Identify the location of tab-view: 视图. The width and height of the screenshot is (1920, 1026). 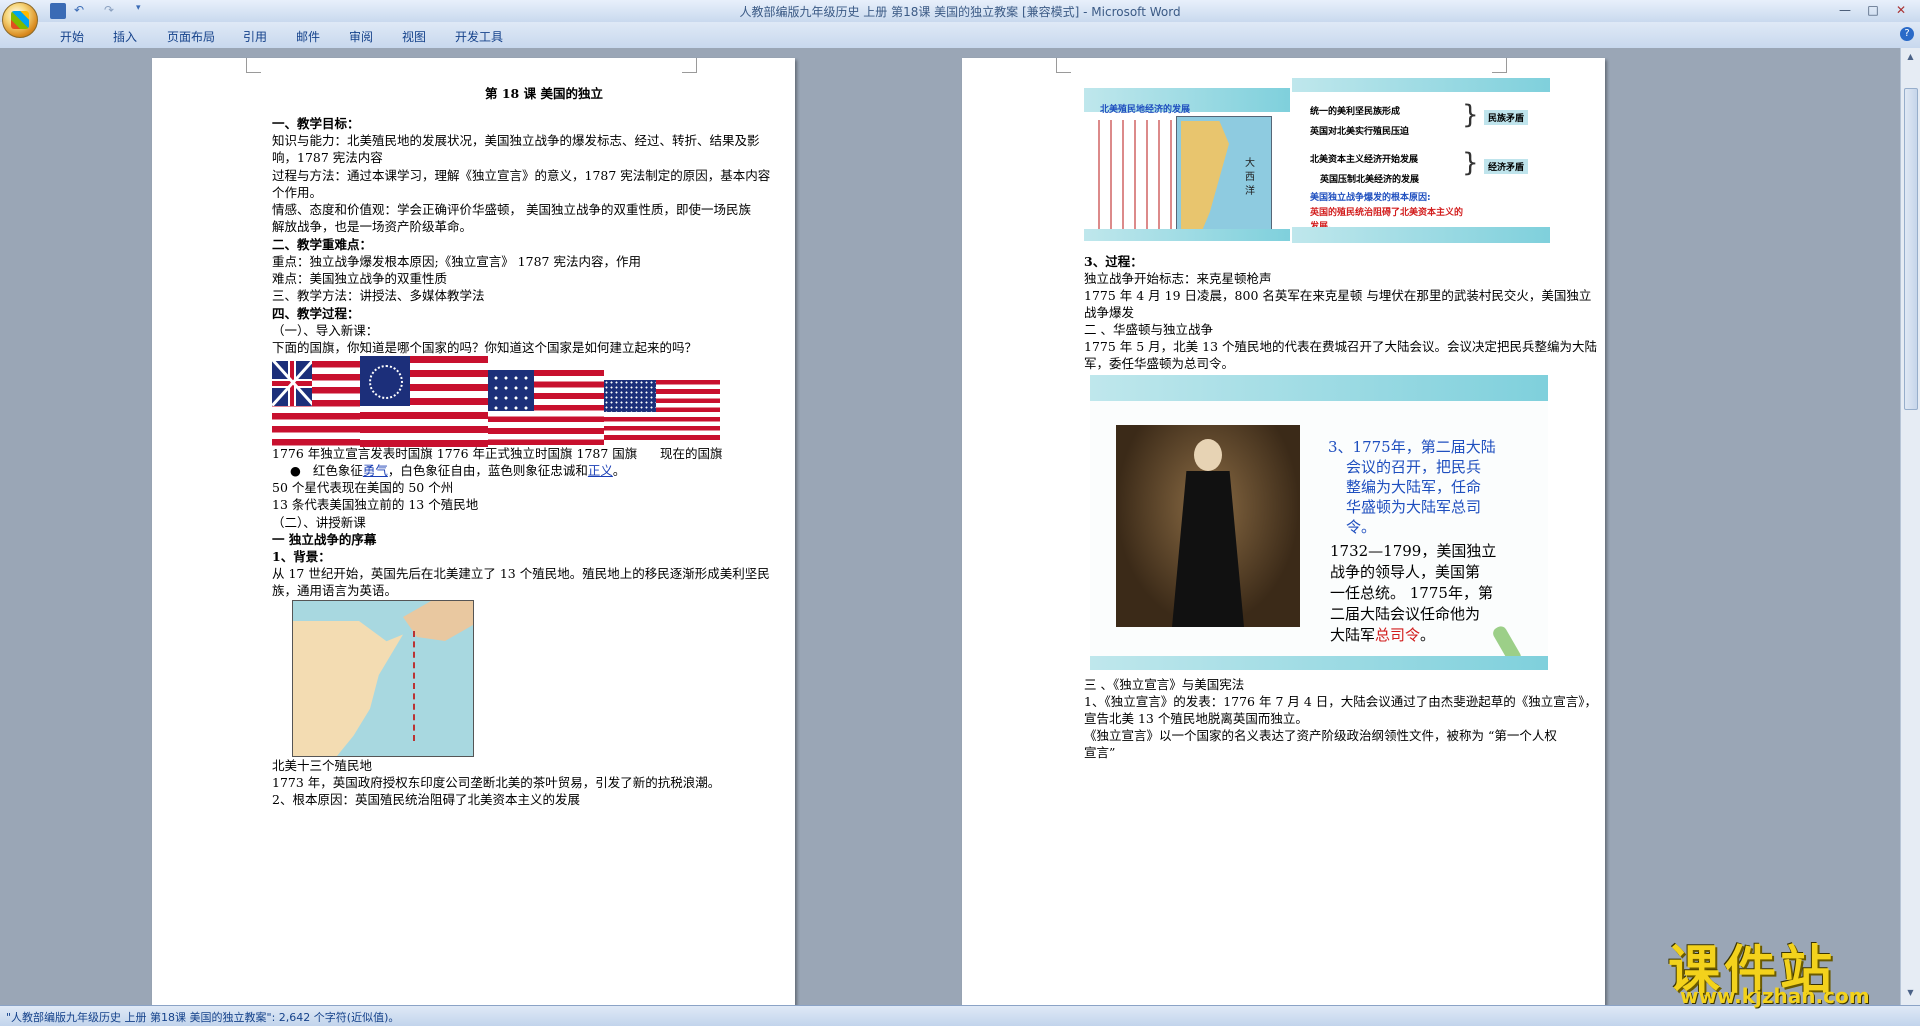
(414, 36).